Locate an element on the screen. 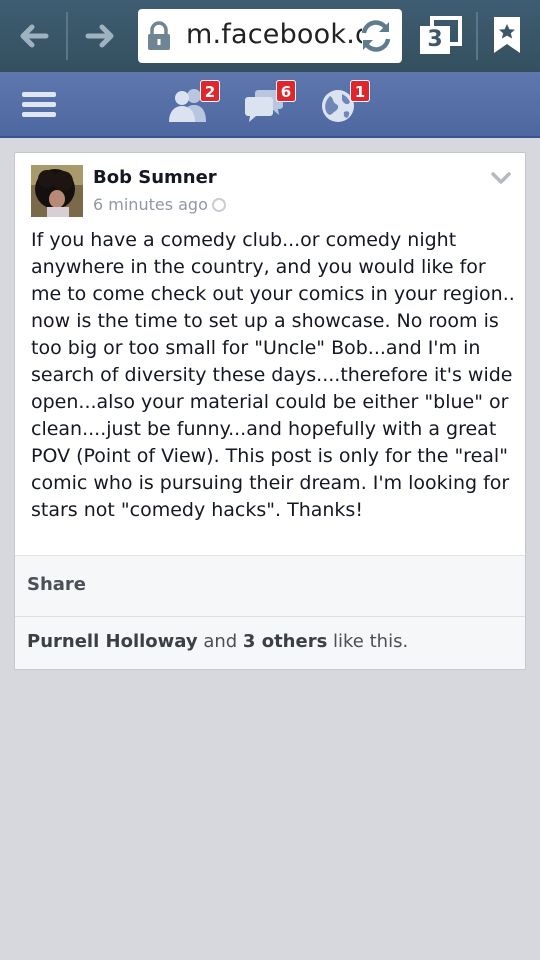 The height and width of the screenshot is (960, 540). address-bar: m.facebook.com is located at coordinates (270, 36).